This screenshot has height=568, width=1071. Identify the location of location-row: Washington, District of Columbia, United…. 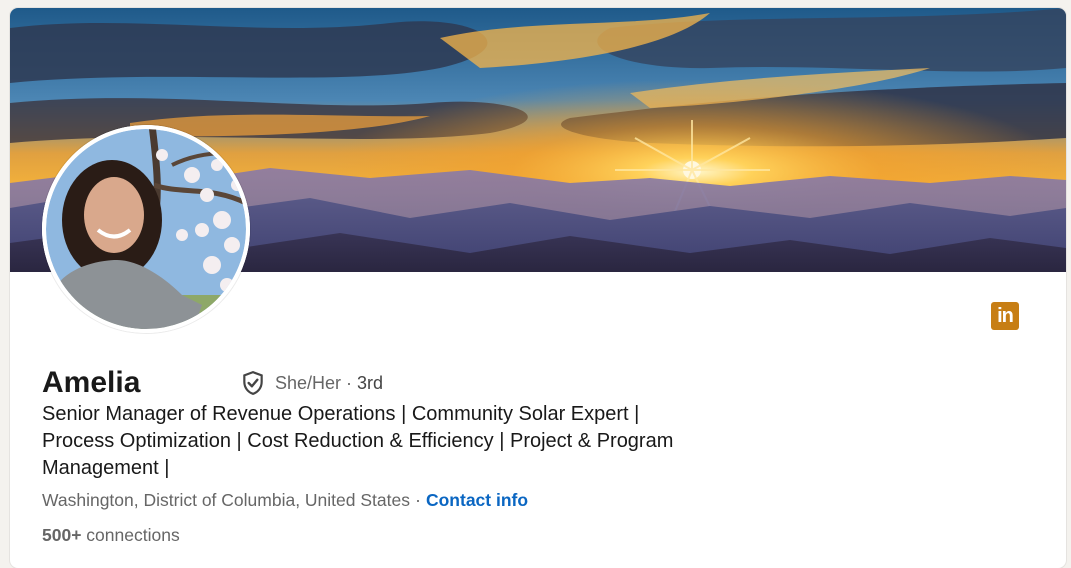
(285, 500).